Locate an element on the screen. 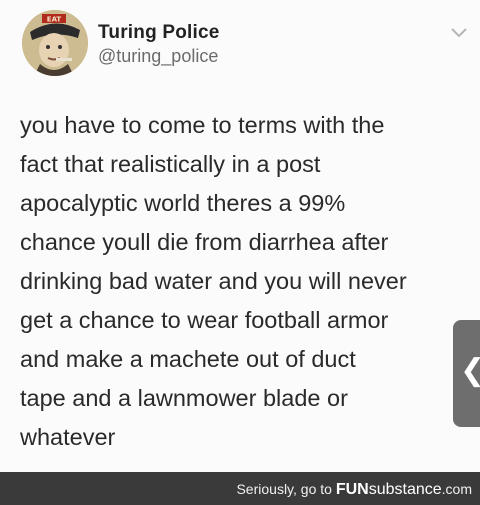  tweet-line: you have to come to terms with the is located at coordinates (202, 125).